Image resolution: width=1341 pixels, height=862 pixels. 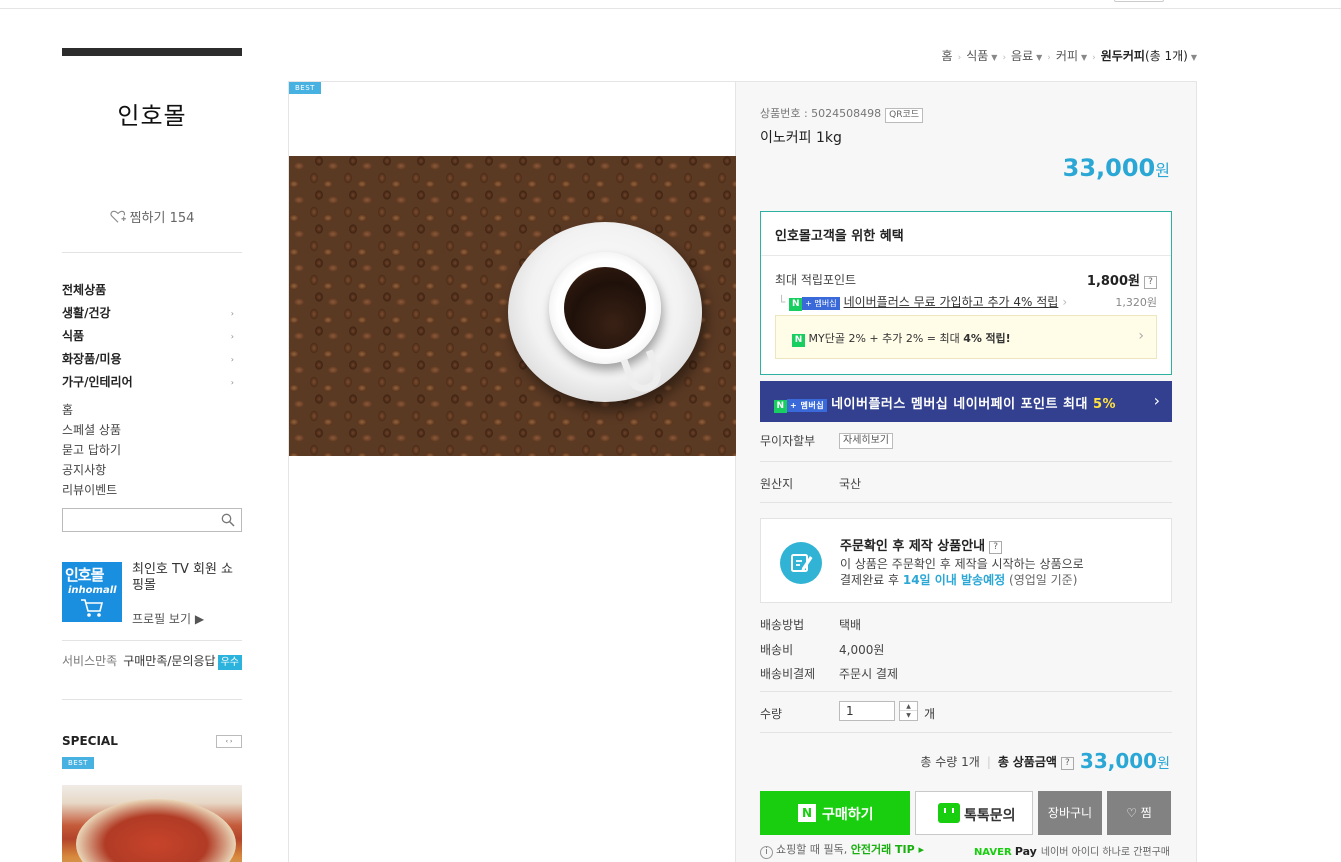 What do you see at coordinates (908, 706) in the screenshot?
I see `increase-icon: ▲` at bounding box center [908, 706].